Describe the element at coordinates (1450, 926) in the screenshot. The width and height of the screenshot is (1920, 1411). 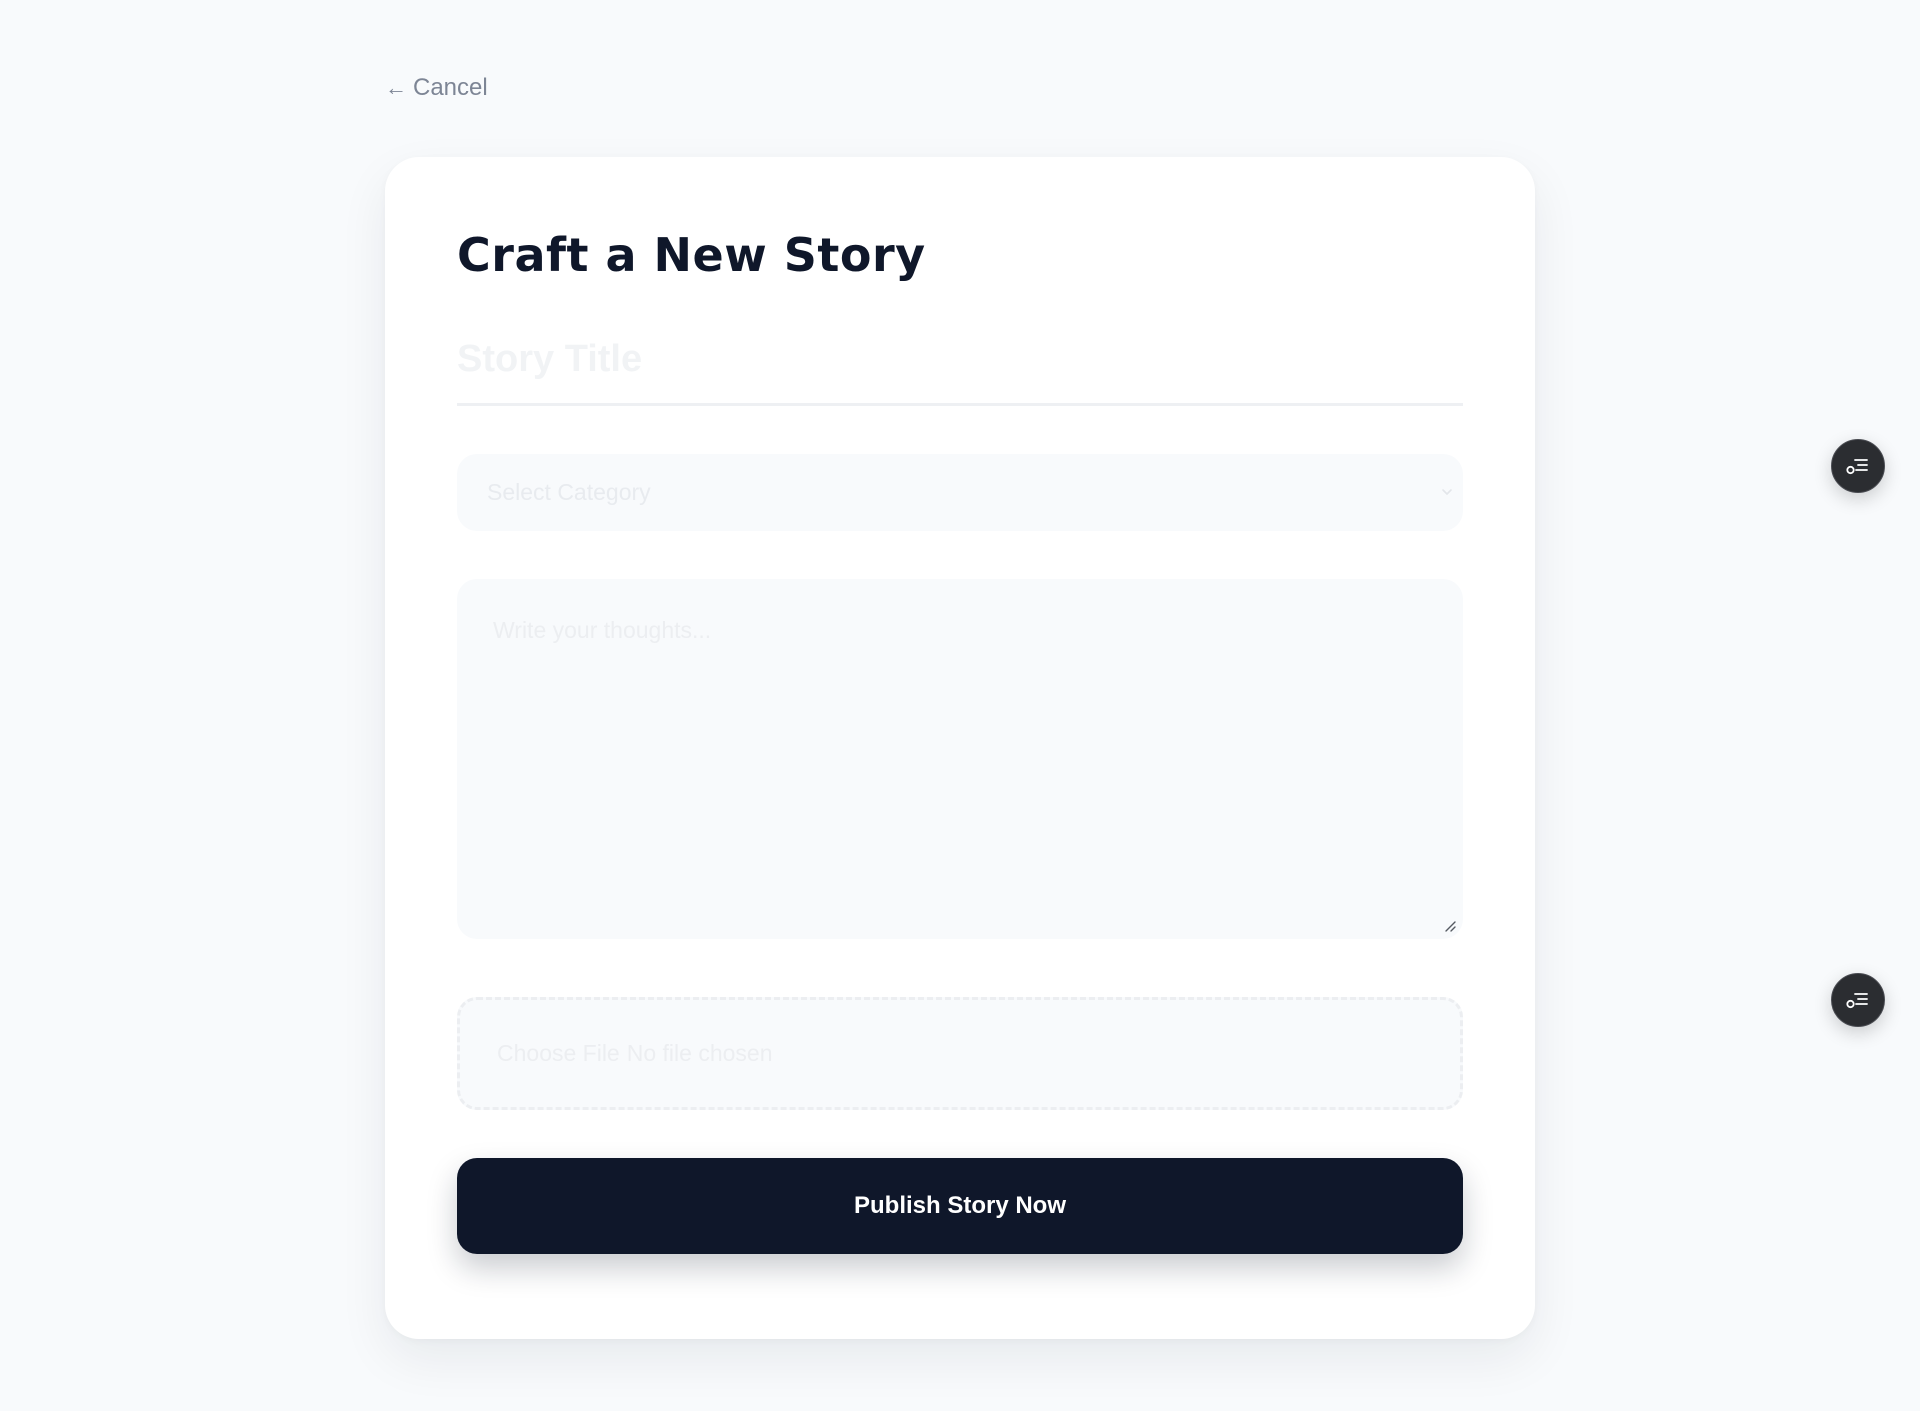
I see `resize-handle-icon` at that location.